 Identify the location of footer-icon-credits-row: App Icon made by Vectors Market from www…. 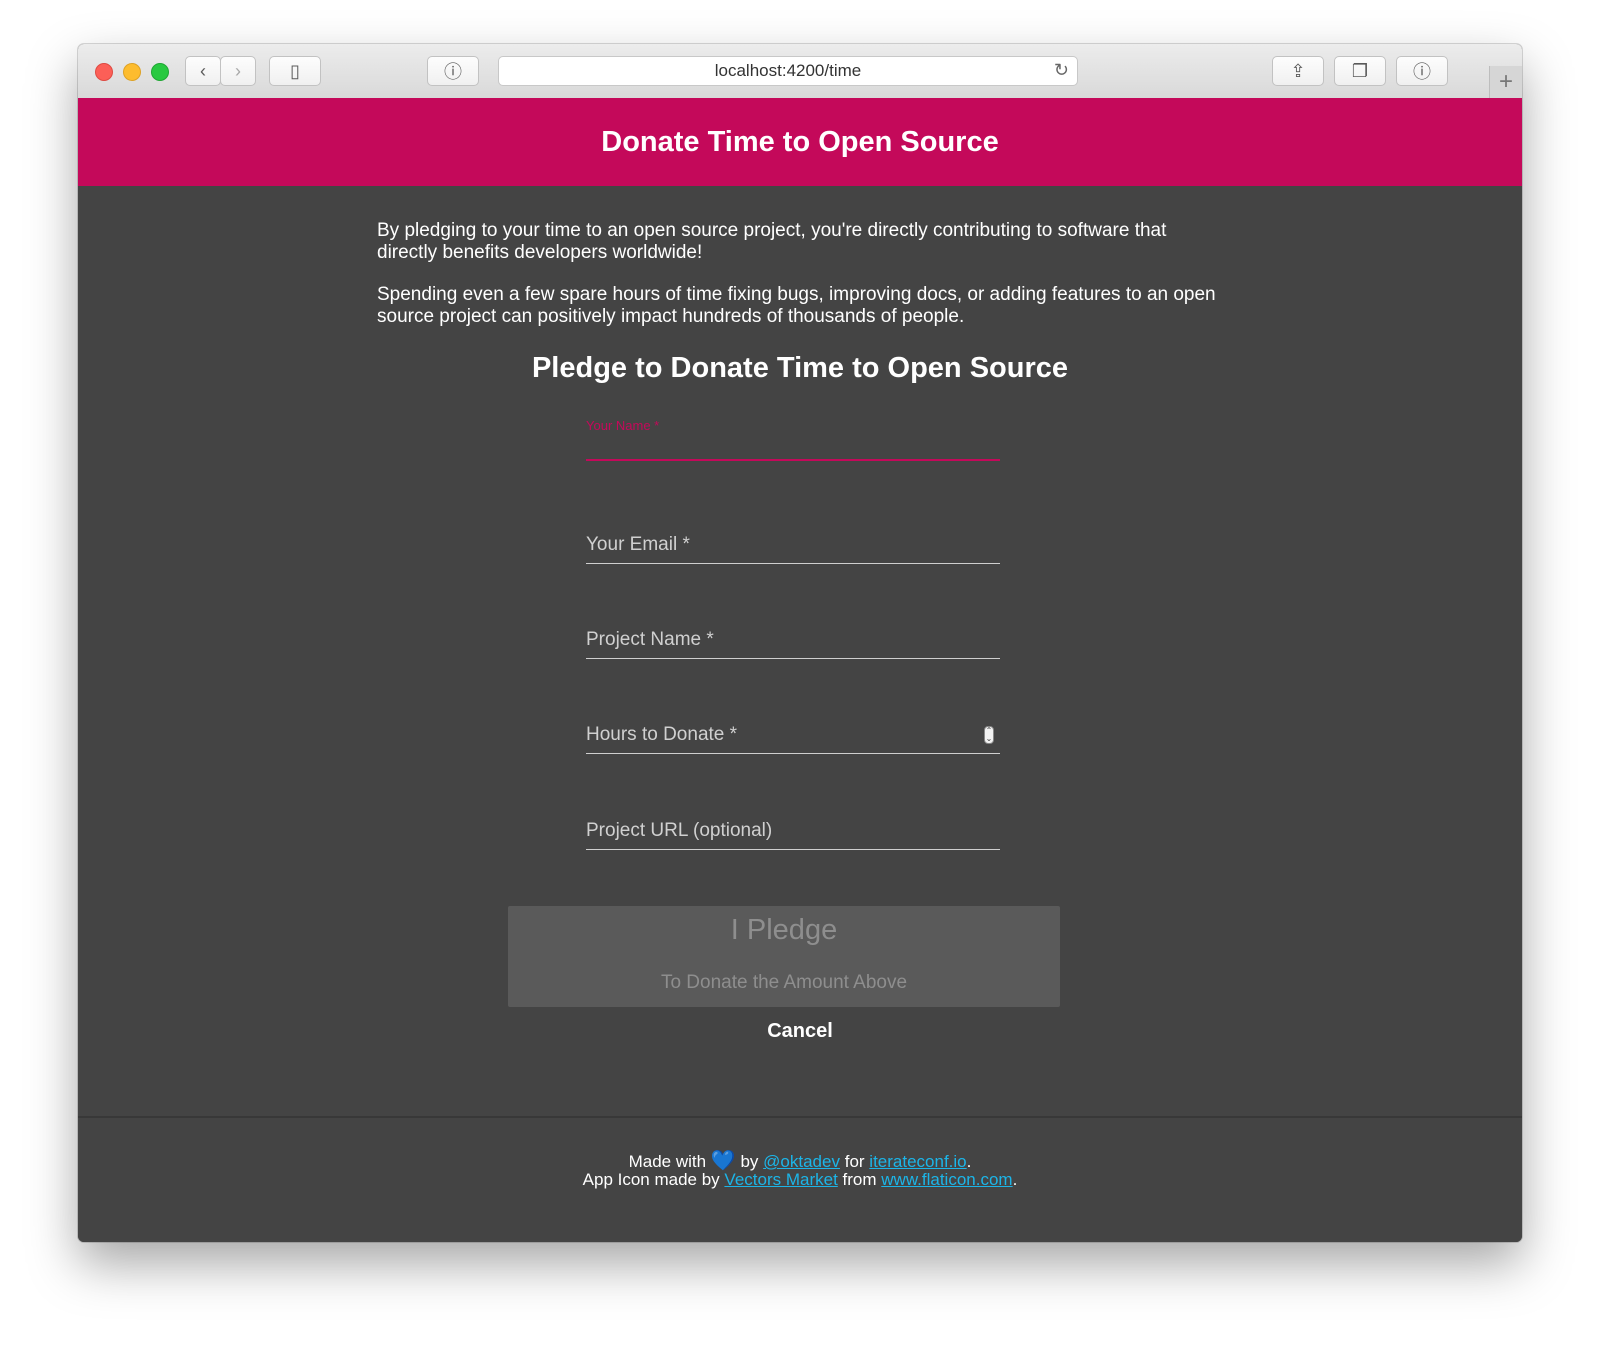
(800, 1180).